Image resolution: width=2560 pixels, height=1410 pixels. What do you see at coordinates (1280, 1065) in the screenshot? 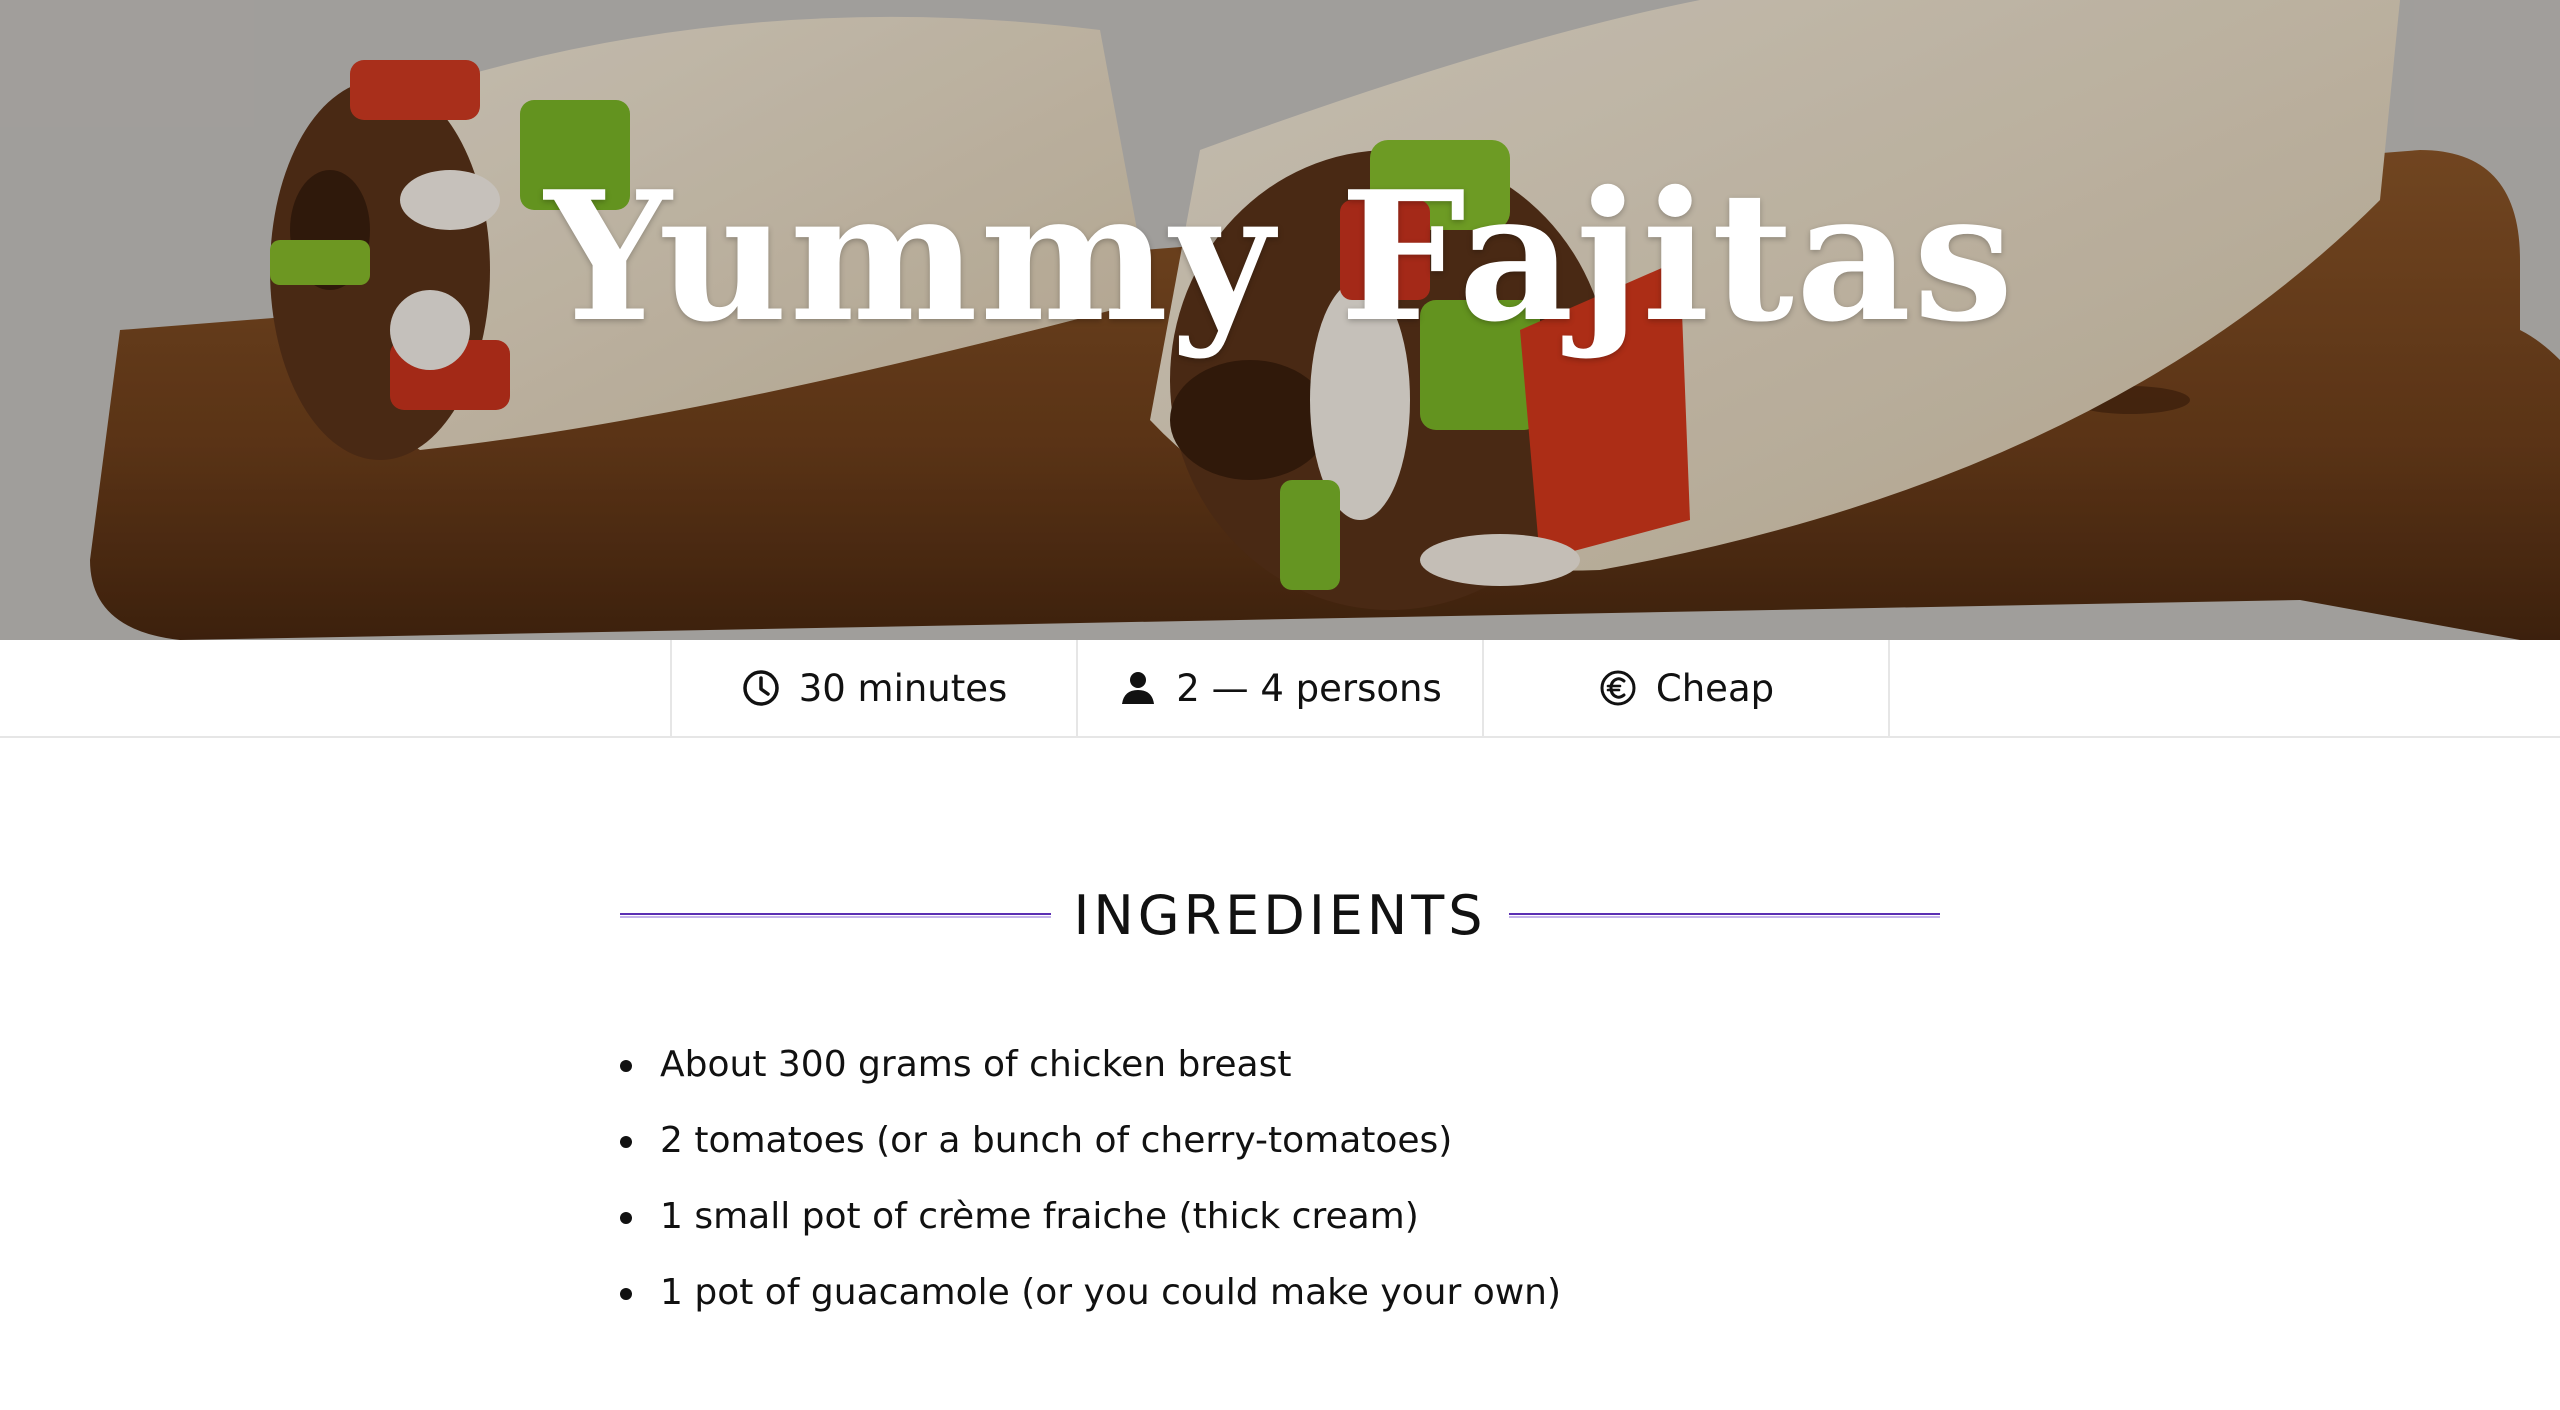
I see `ingredient-item: About 300 grams of chicken breast` at bounding box center [1280, 1065].